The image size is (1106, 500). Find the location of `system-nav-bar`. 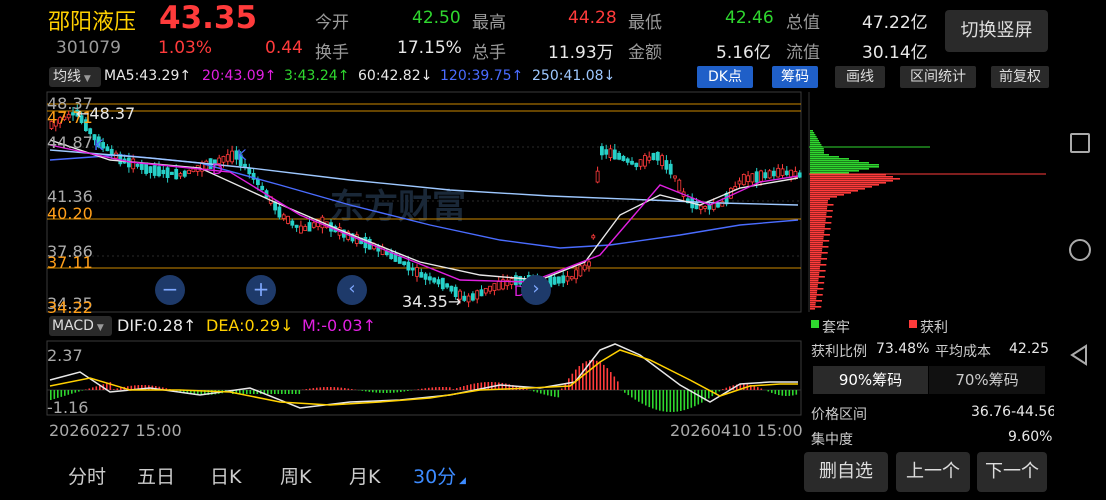

system-nav-bar is located at coordinates (1080, 250).